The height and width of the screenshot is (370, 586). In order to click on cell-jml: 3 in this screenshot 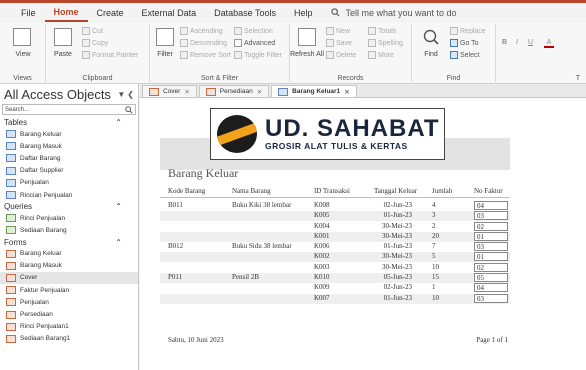, I will do `click(434, 215)`.